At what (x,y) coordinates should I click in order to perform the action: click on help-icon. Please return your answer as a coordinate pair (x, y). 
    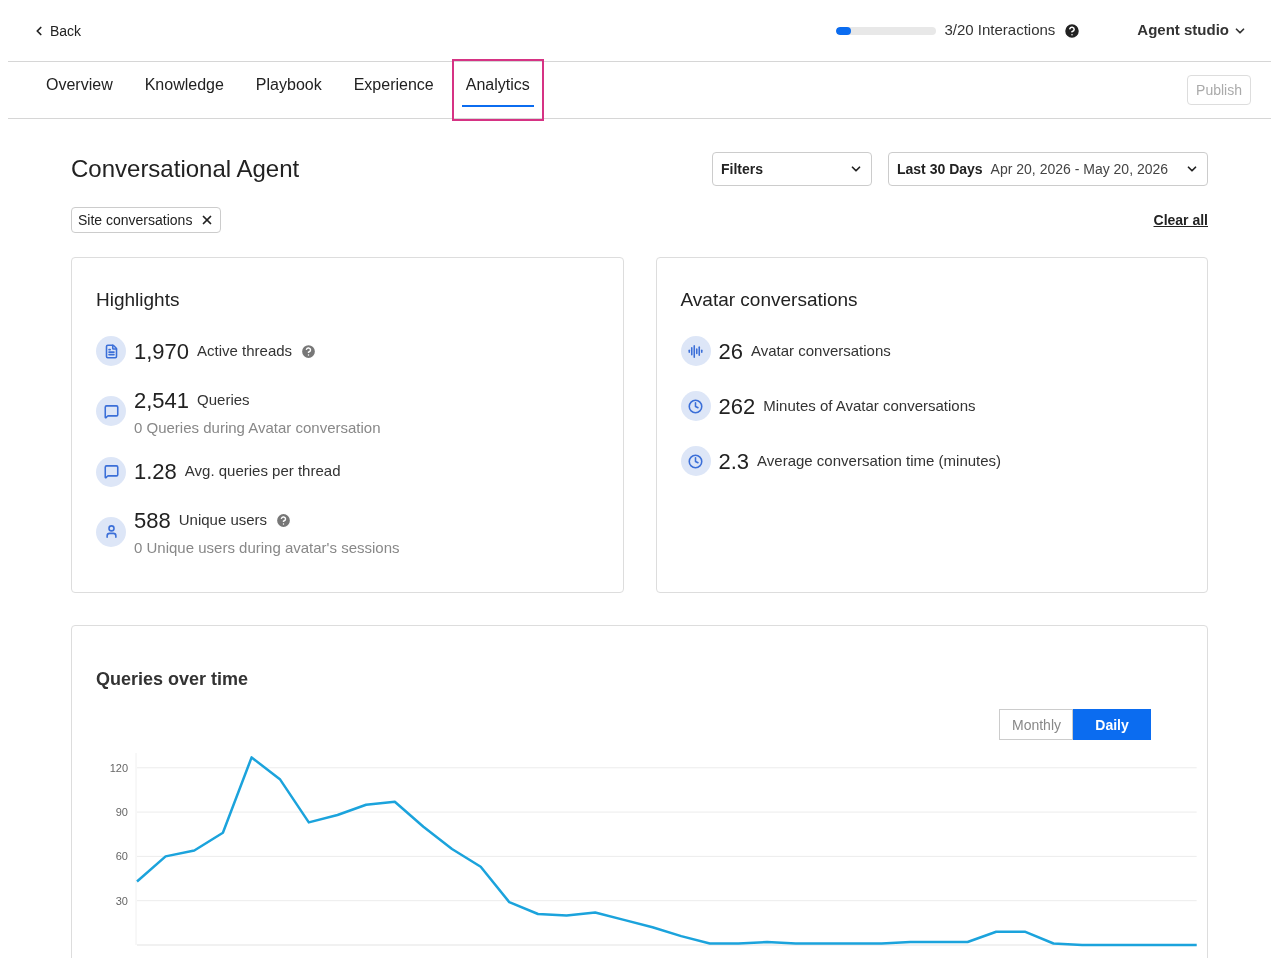
    Looking at the image, I should click on (1072, 30).